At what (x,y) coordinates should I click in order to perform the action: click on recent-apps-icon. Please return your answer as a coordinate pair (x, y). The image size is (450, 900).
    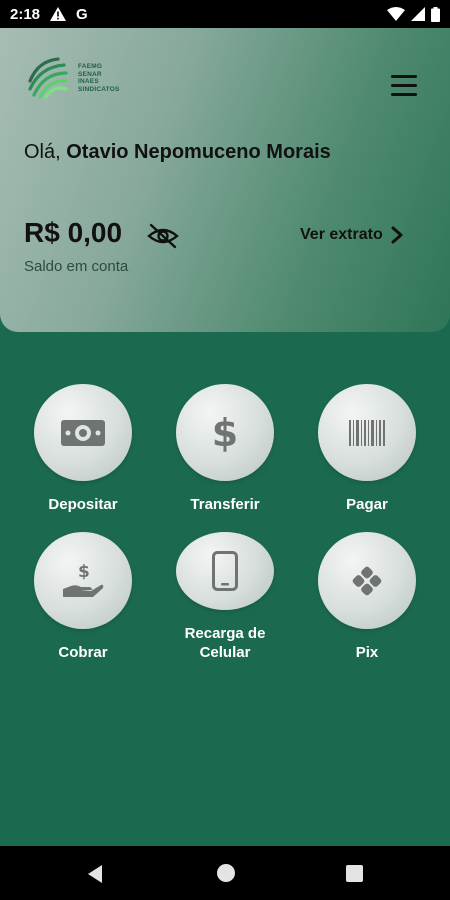
    Looking at the image, I should click on (354, 873).